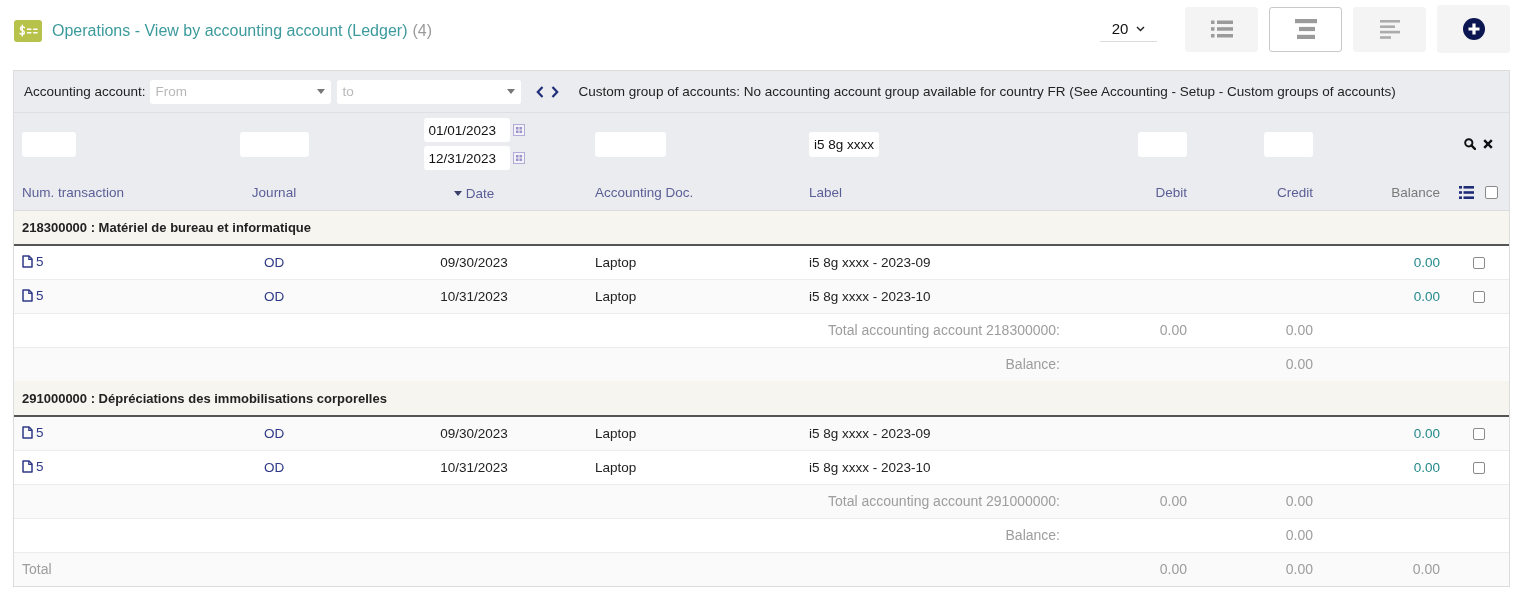  I want to click on plus-circle-icon, so click(1473, 29).